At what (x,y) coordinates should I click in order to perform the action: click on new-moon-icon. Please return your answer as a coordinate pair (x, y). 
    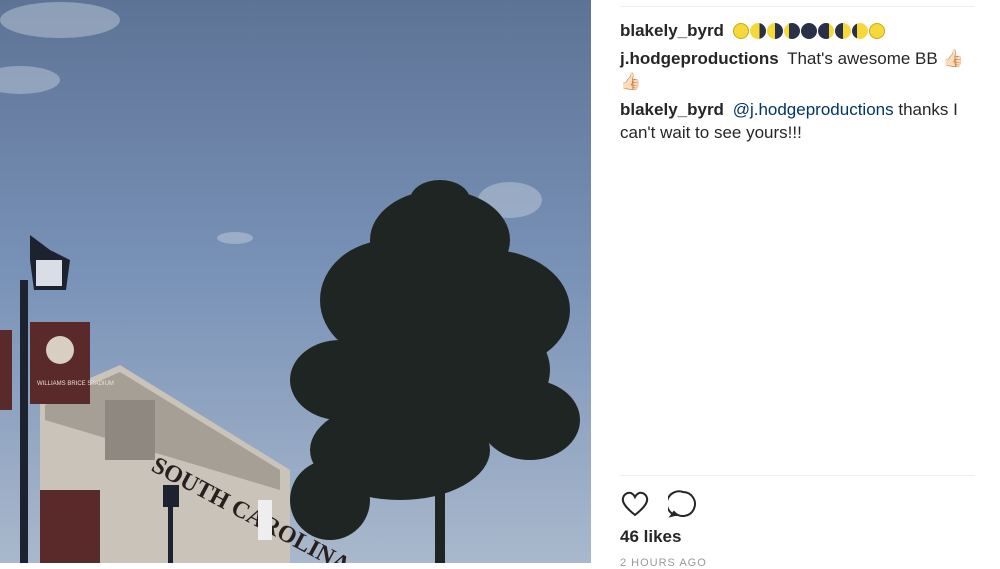
    Looking at the image, I should click on (808, 31).